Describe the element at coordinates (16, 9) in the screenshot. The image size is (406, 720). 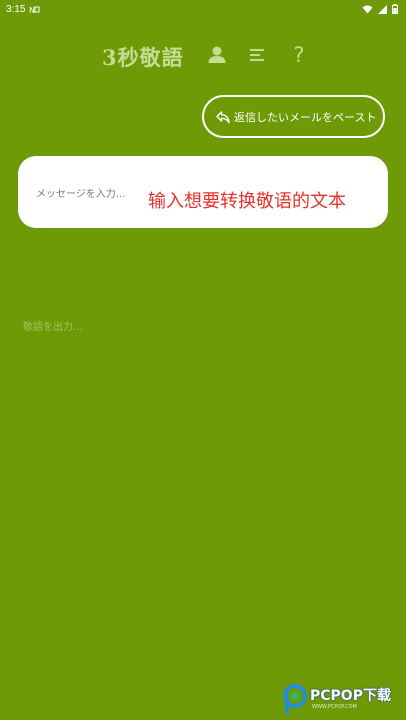
I see `status-time: 3:15` at that location.